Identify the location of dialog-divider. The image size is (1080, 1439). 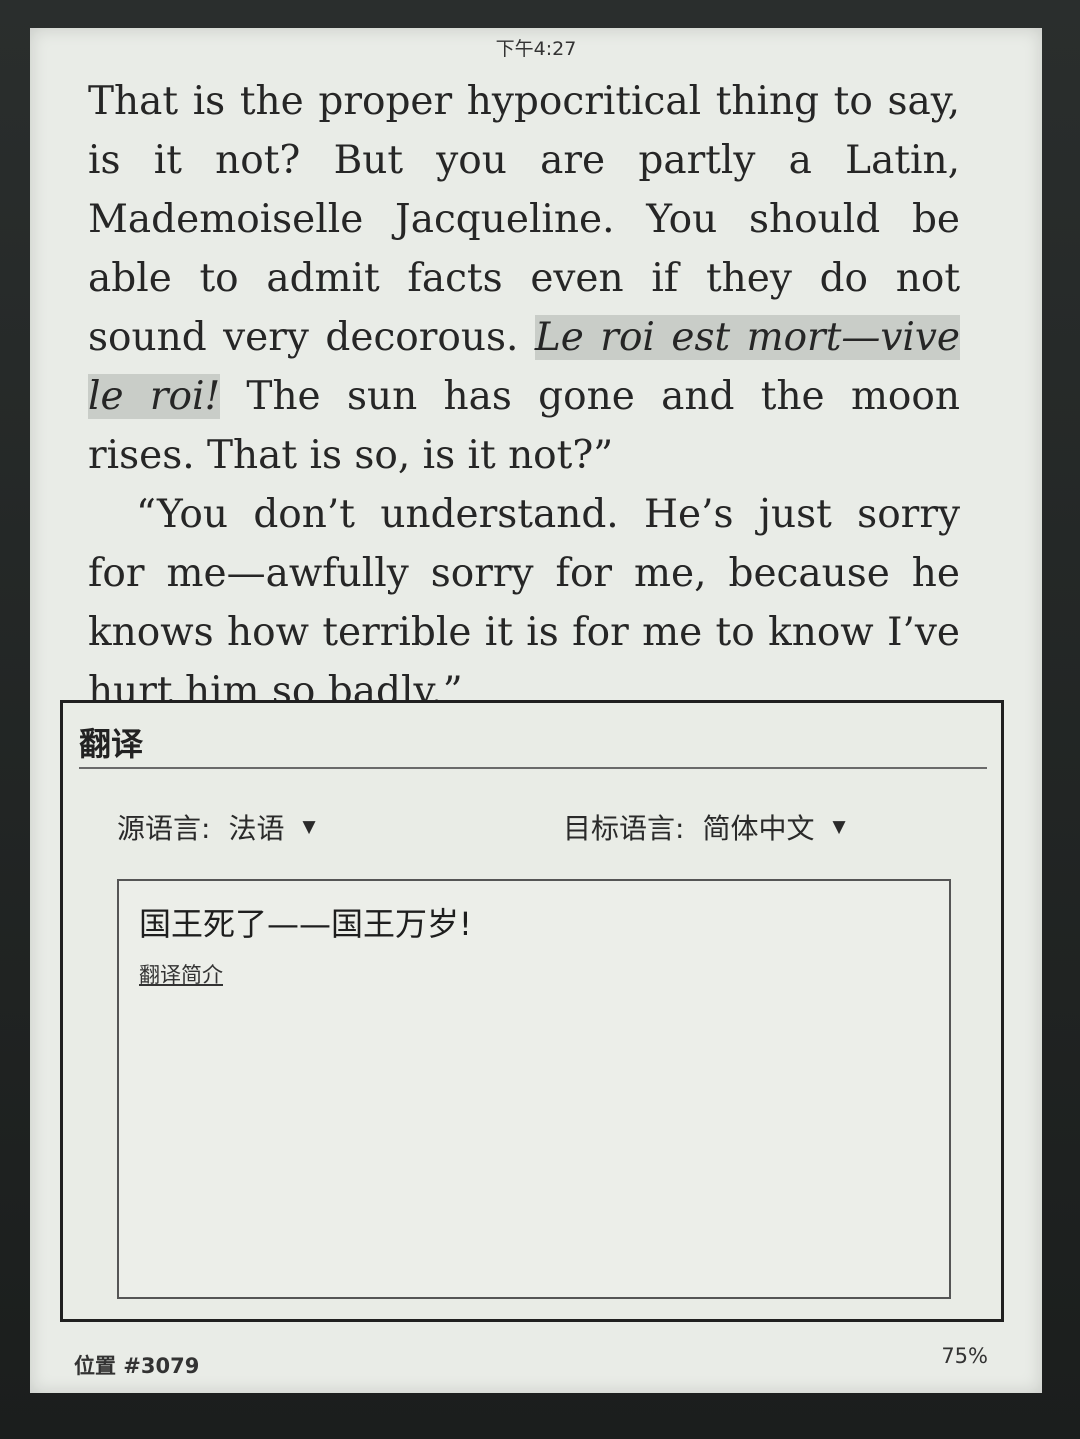
(533, 768).